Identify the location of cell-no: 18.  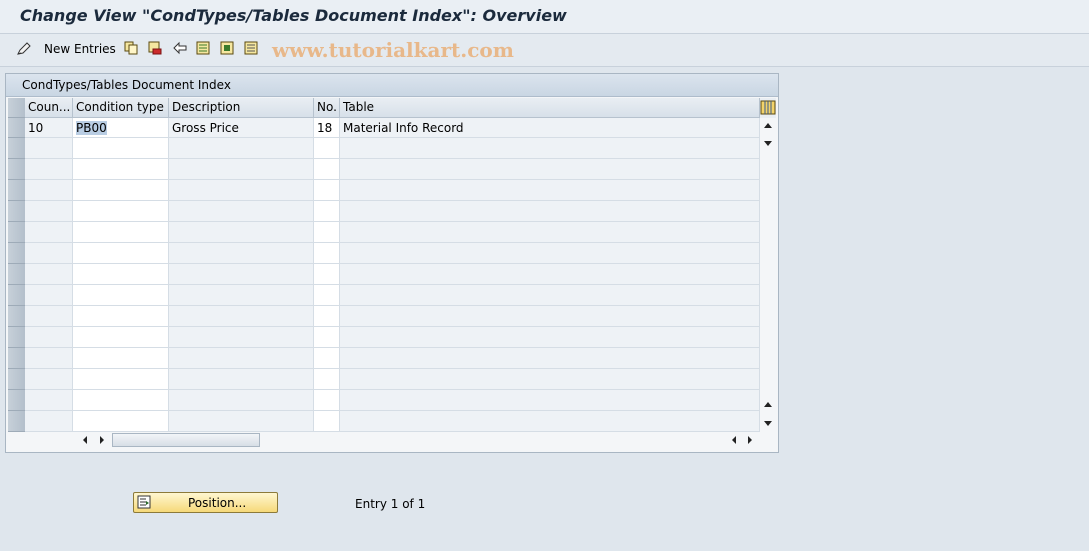
(327, 128).